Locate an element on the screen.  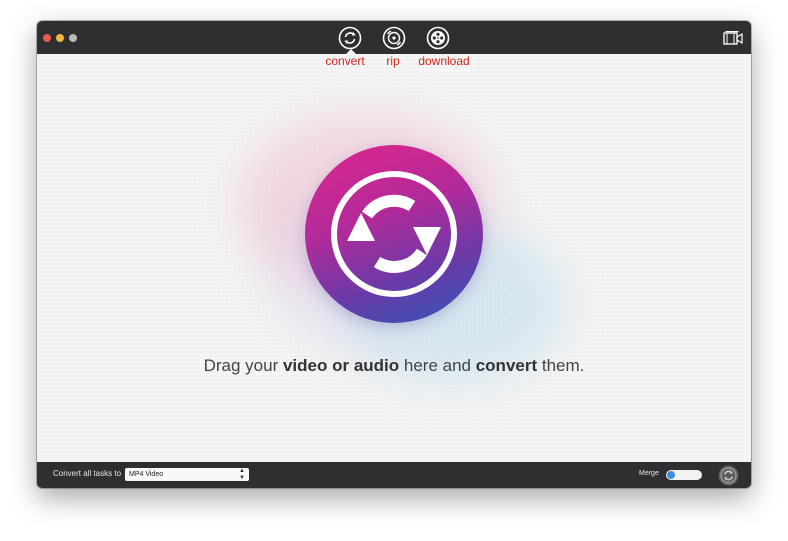
media-browser-button is located at coordinates (733, 38).